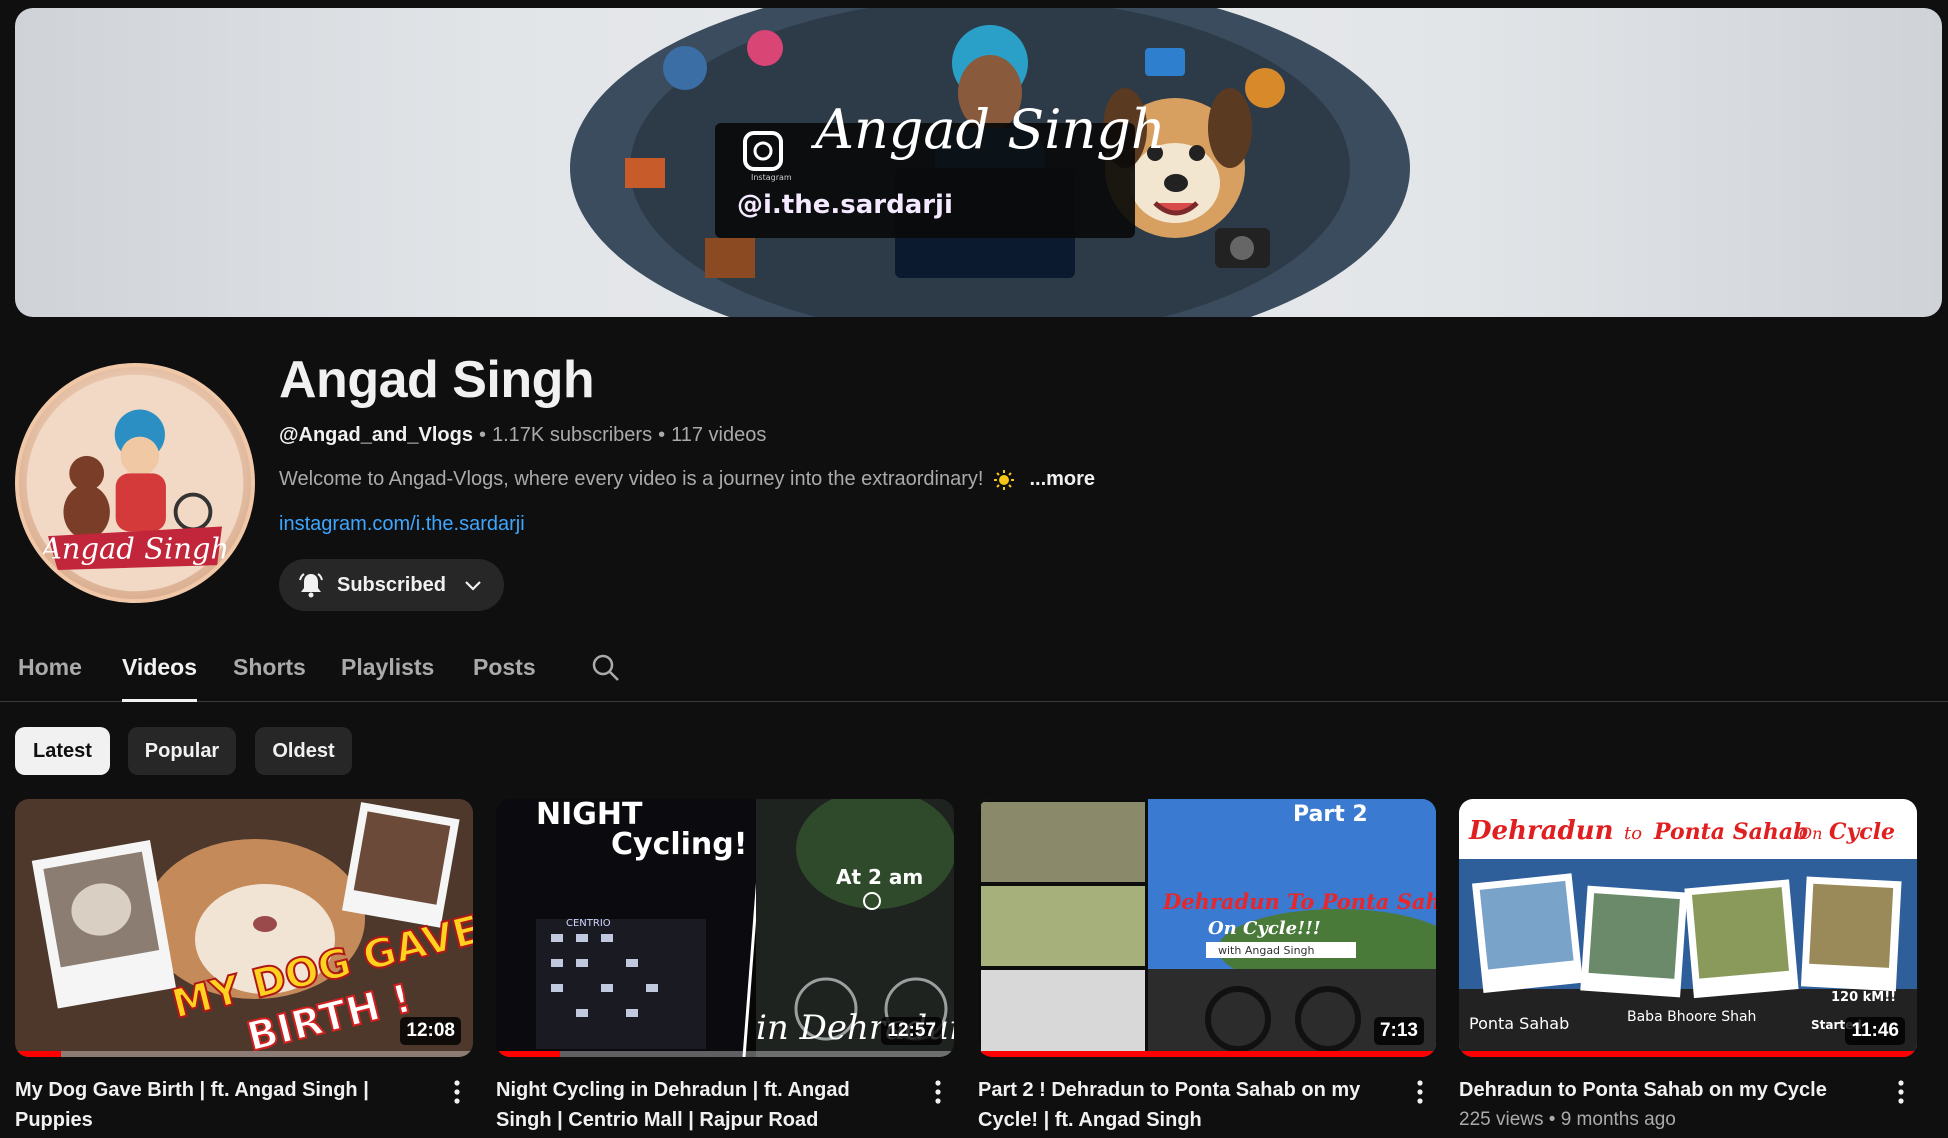 Image resolution: width=1948 pixels, height=1138 pixels. What do you see at coordinates (974, 671) in the screenshot?
I see `channel-tabs: Home Videos Shorts Playlists Posts` at bounding box center [974, 671].